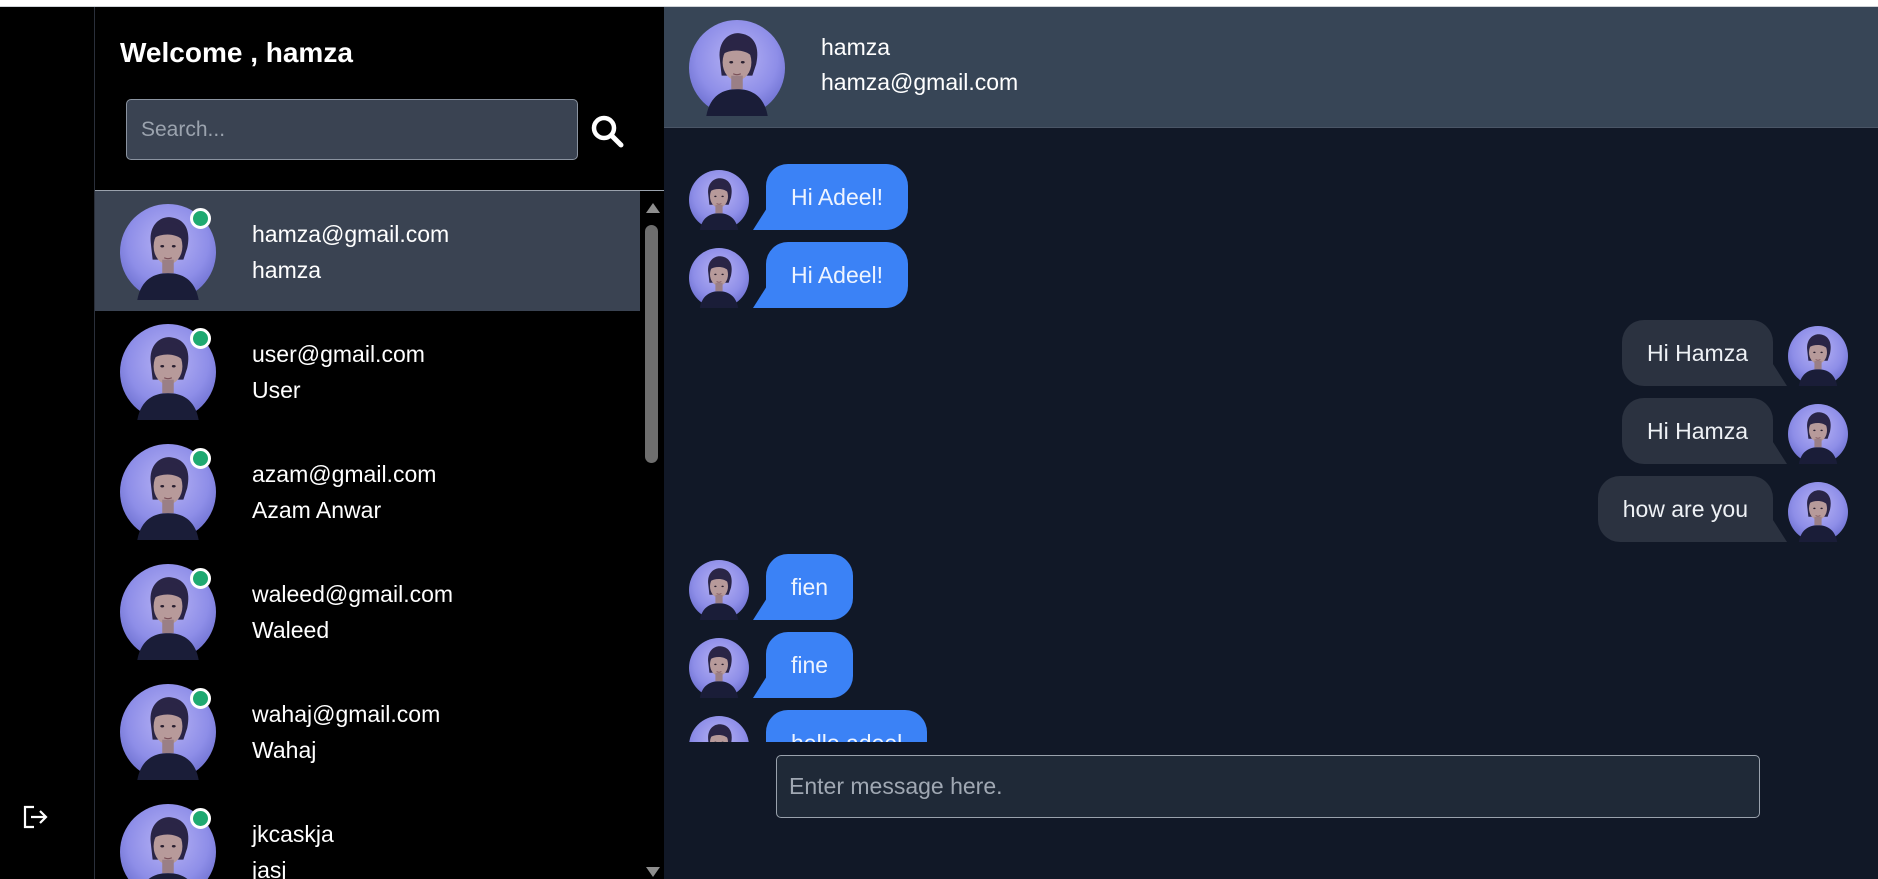 This screenshot has height=879, width=1878. I want to click on search-icon, so click(607, 131).